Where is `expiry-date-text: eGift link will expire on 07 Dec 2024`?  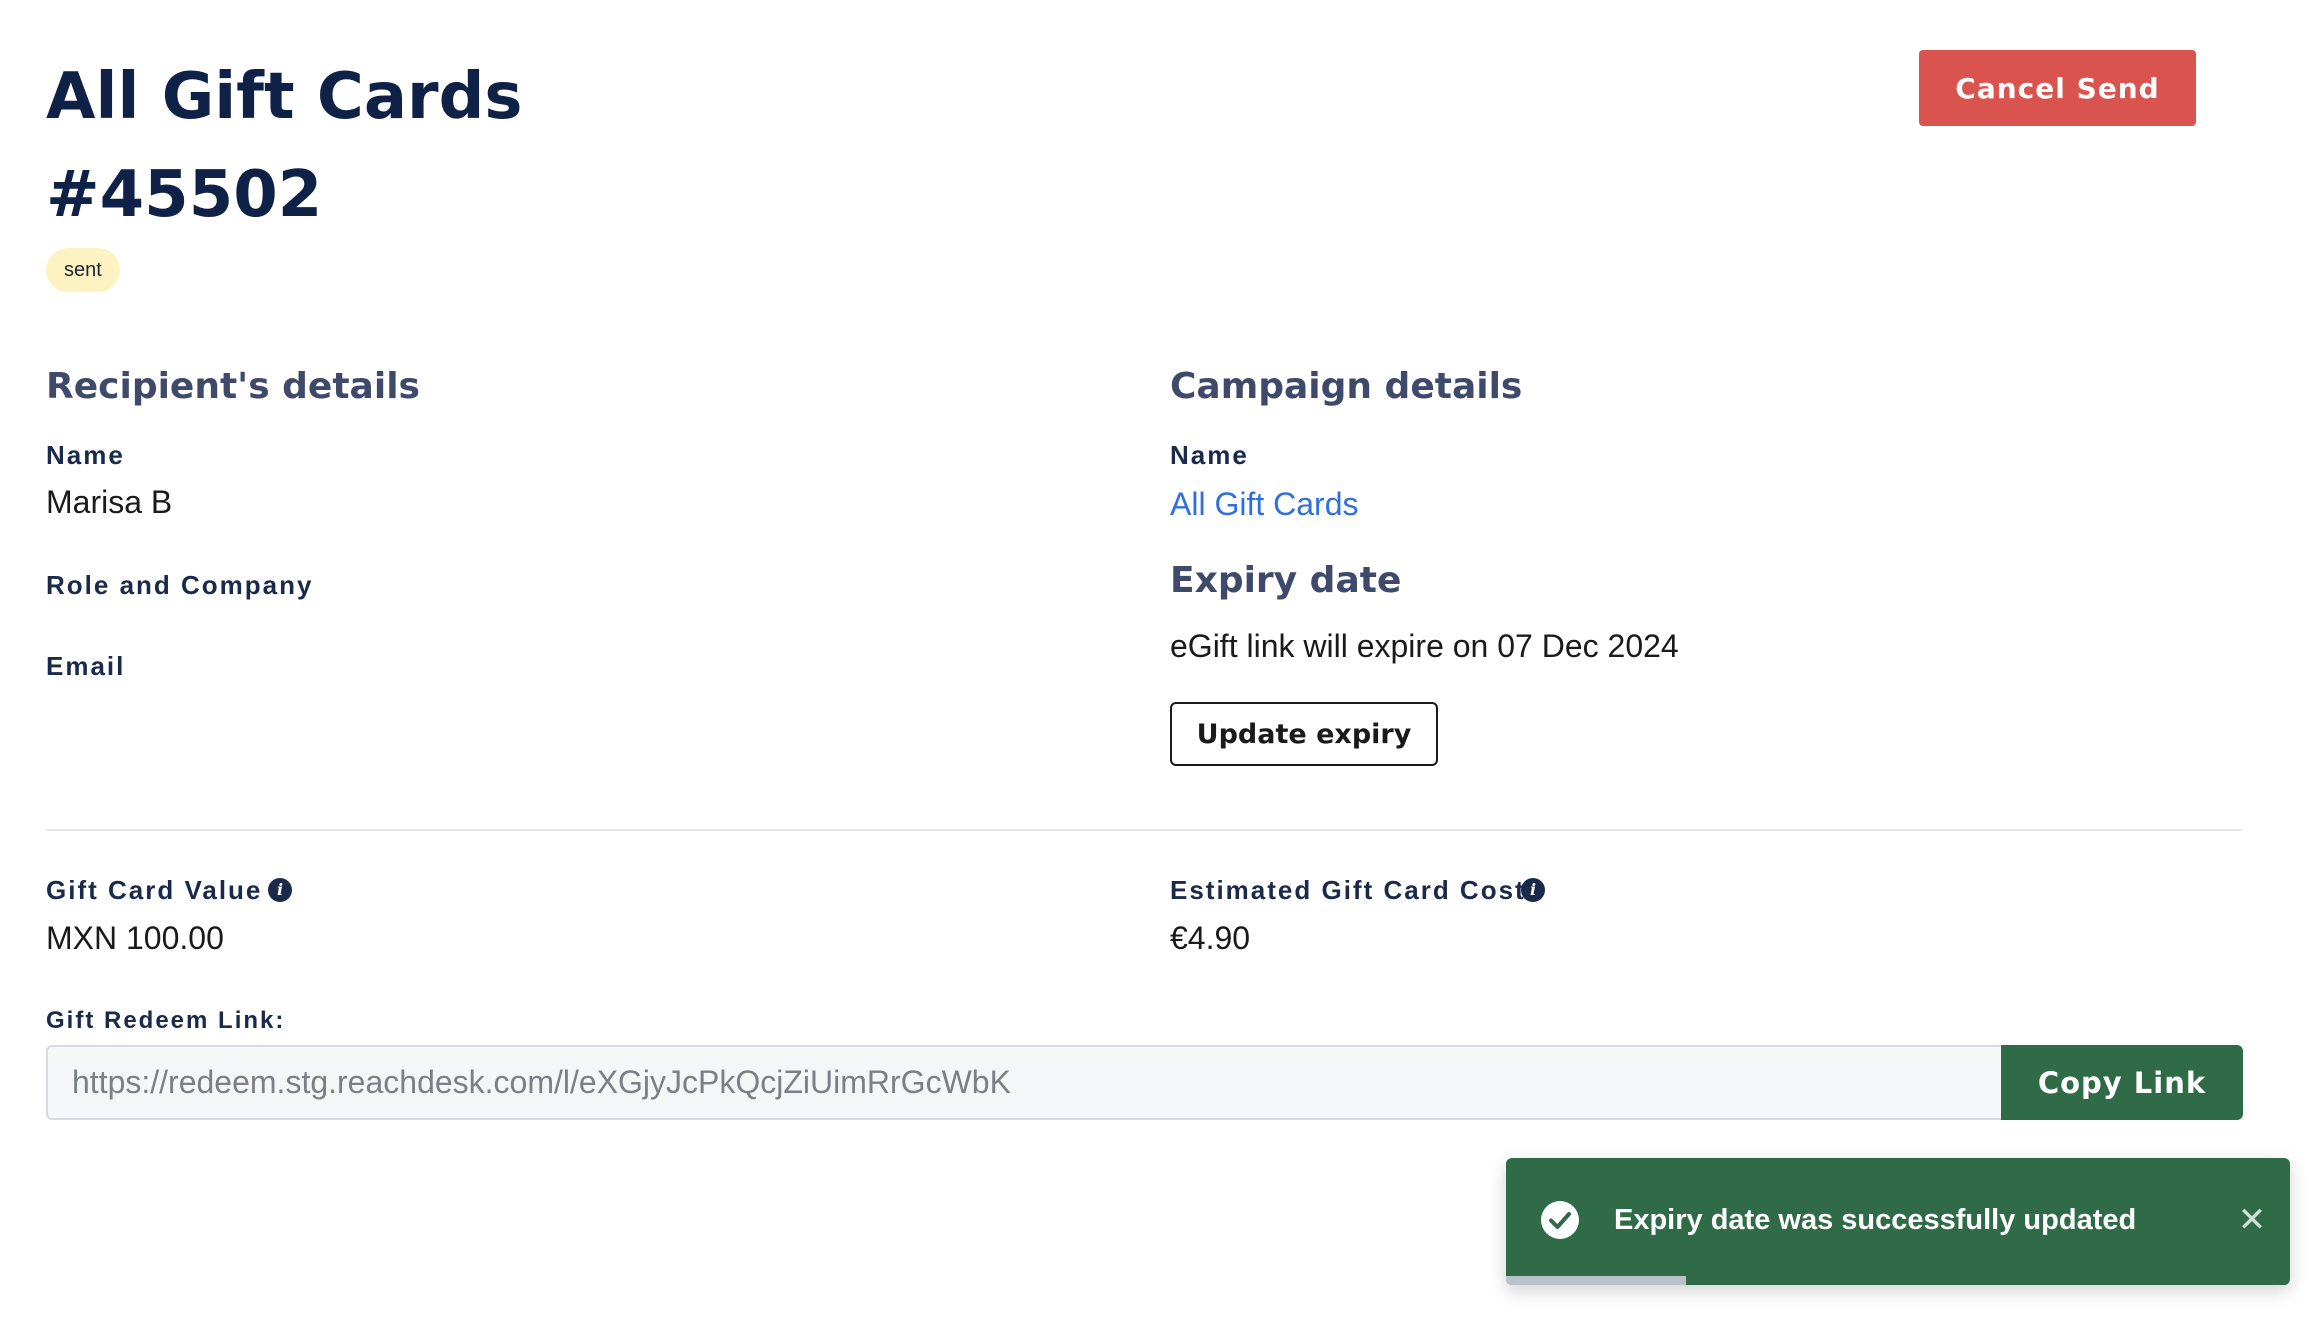 expiry-date-text: eGift link will expire on 07 Dec 2024 is located at coordinates (1424, 646).